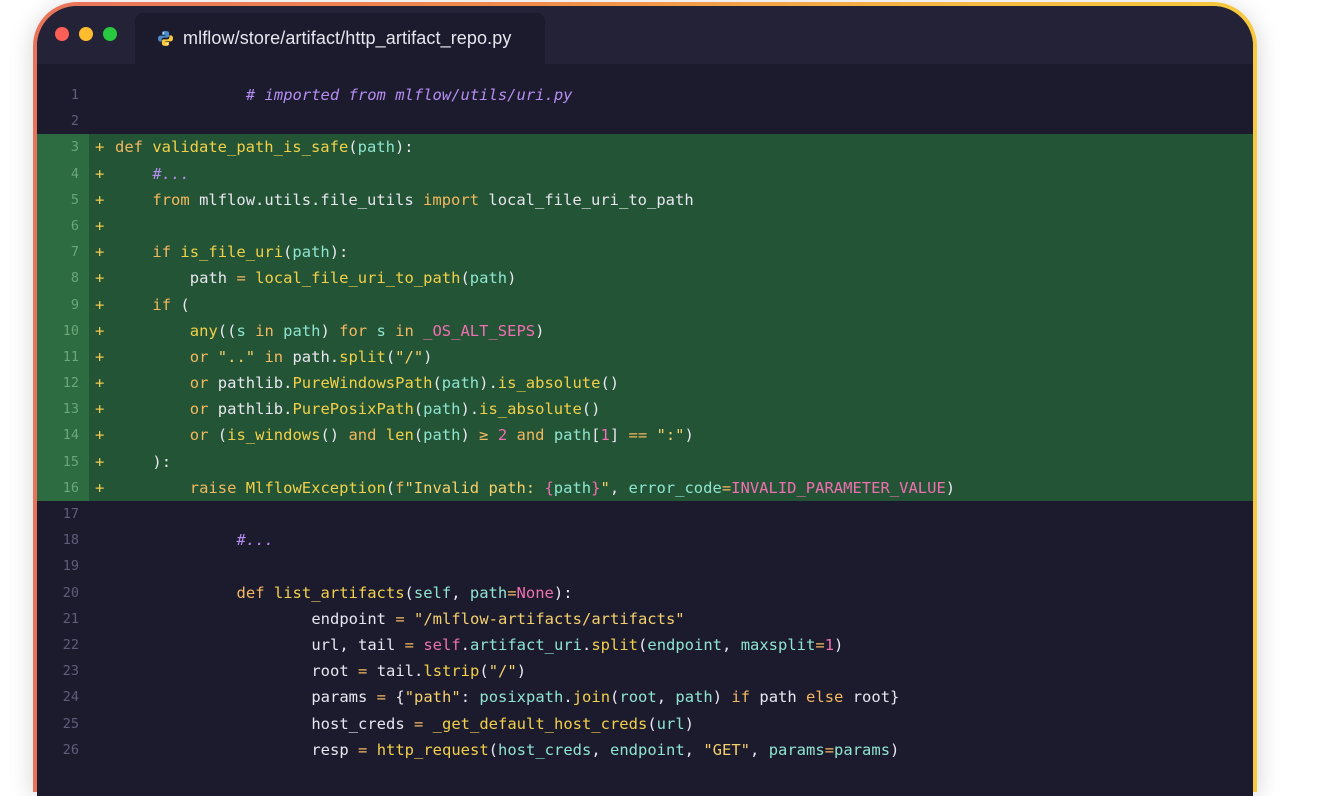 The image size is (1317, 796). Describe the element at coordinates (645, 252) in the screenshot. I see `code-line-added: 7 + if is_file_uri(path):` at that location.